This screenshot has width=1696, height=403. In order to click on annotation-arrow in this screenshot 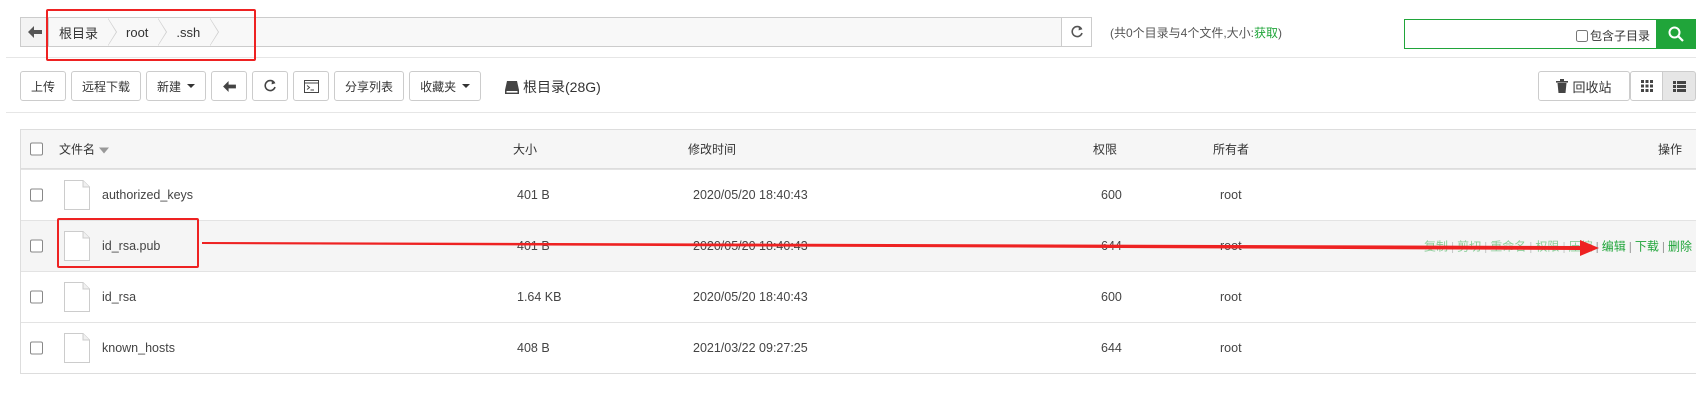, I will do `click(900, 248)`.